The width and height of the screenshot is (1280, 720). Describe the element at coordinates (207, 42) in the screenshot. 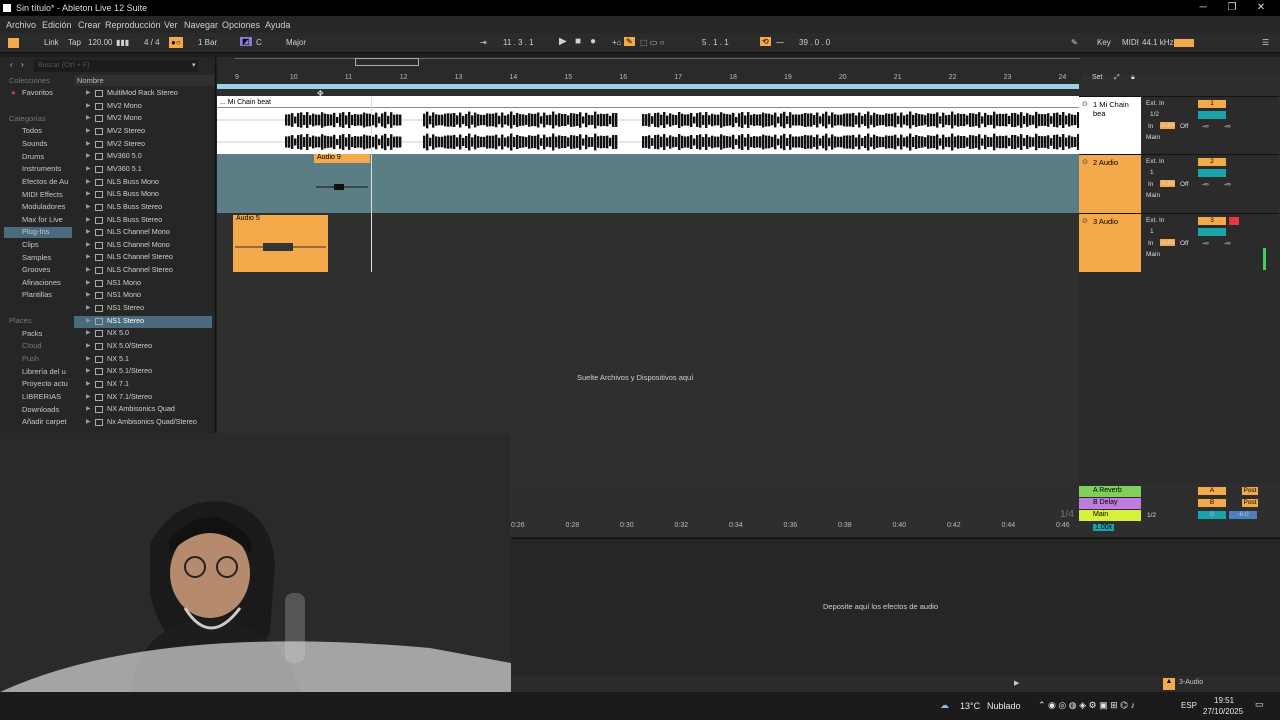

I see `quantize-select: 1 Bar` at that location.